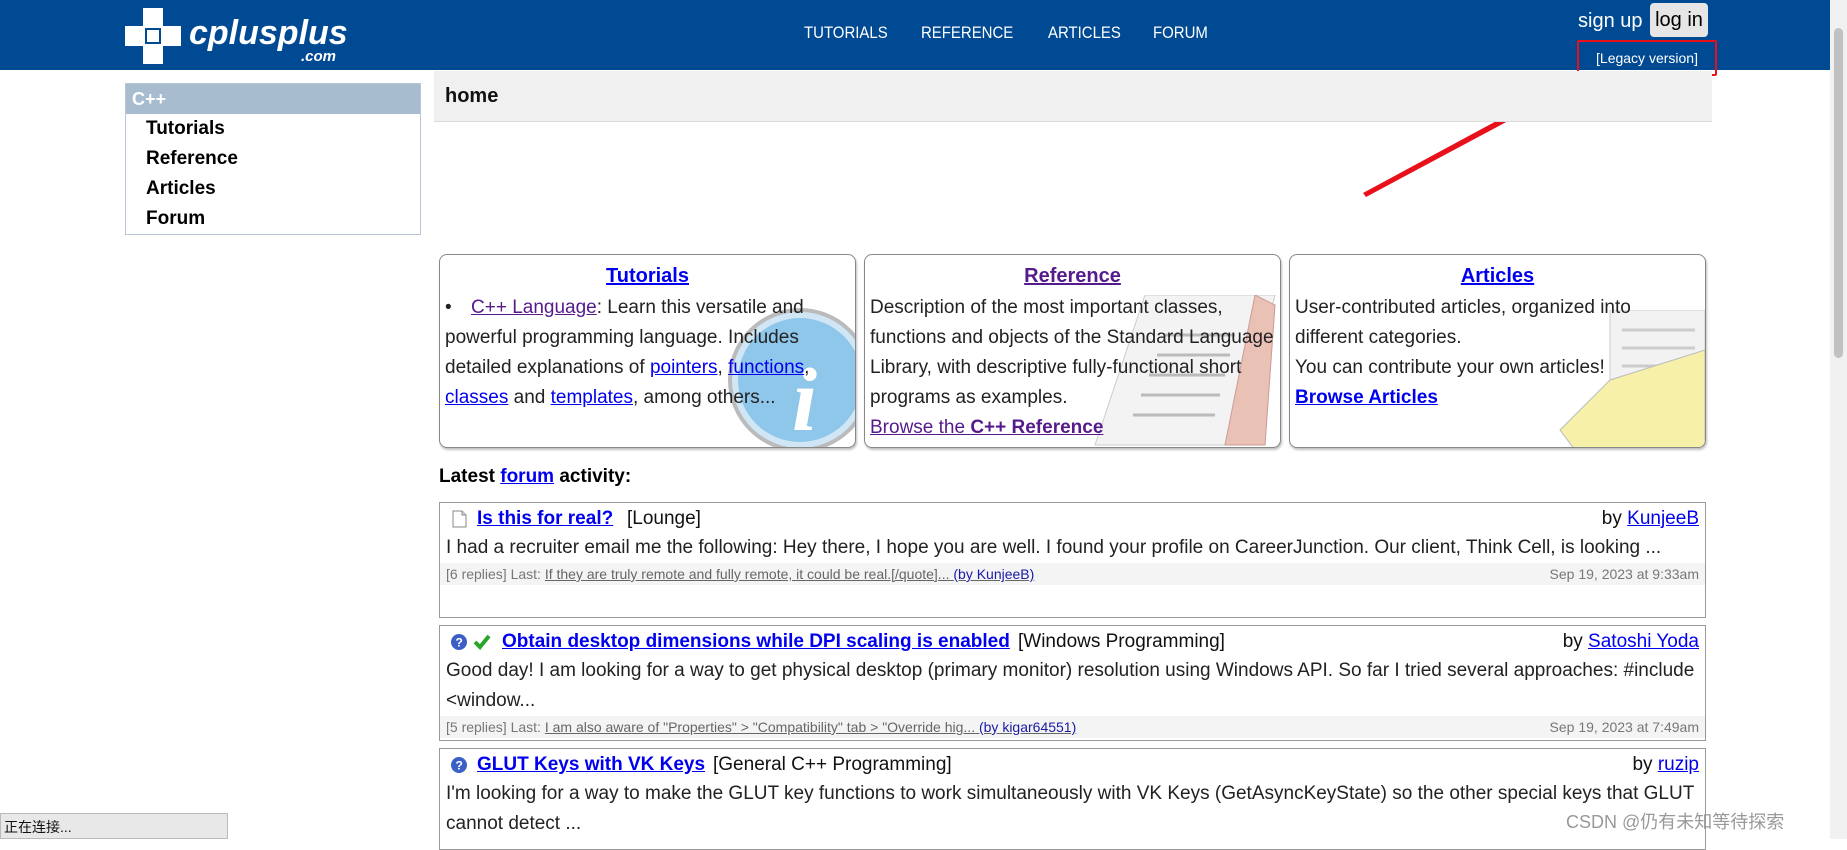  Describe the element at coordinates (495, 727) in the screenshot. I see `reply-count: [5 replies] Last:` at that location.